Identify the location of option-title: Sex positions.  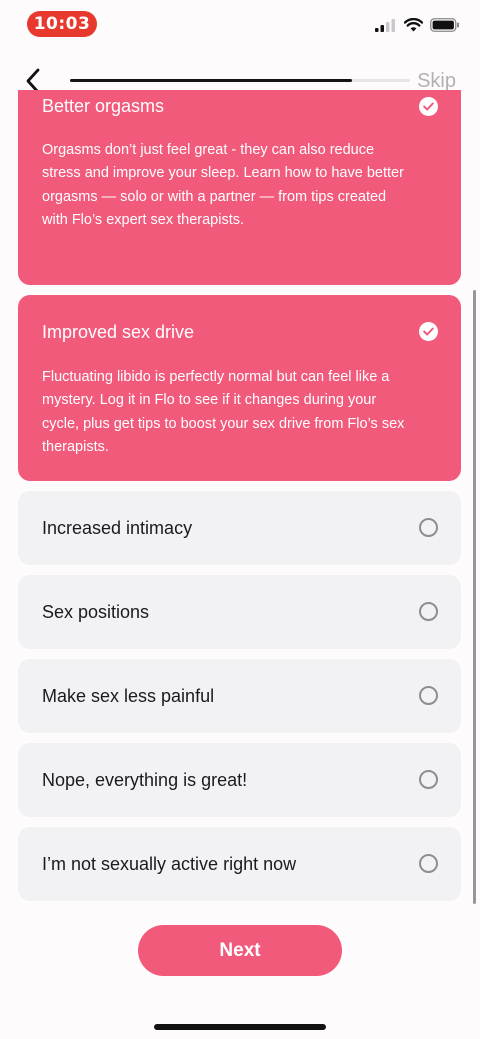
(96, 612).